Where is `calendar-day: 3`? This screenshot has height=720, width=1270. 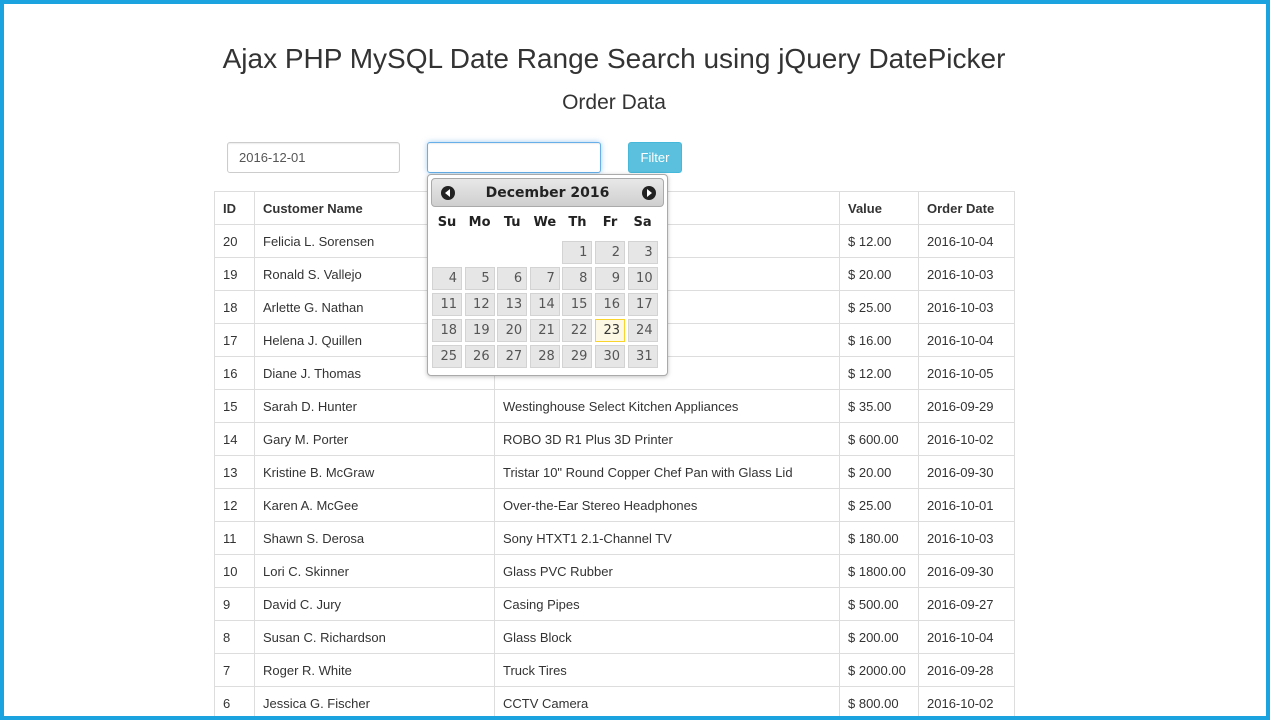
calendar-day: 3 is located at coordinates (643, 252).